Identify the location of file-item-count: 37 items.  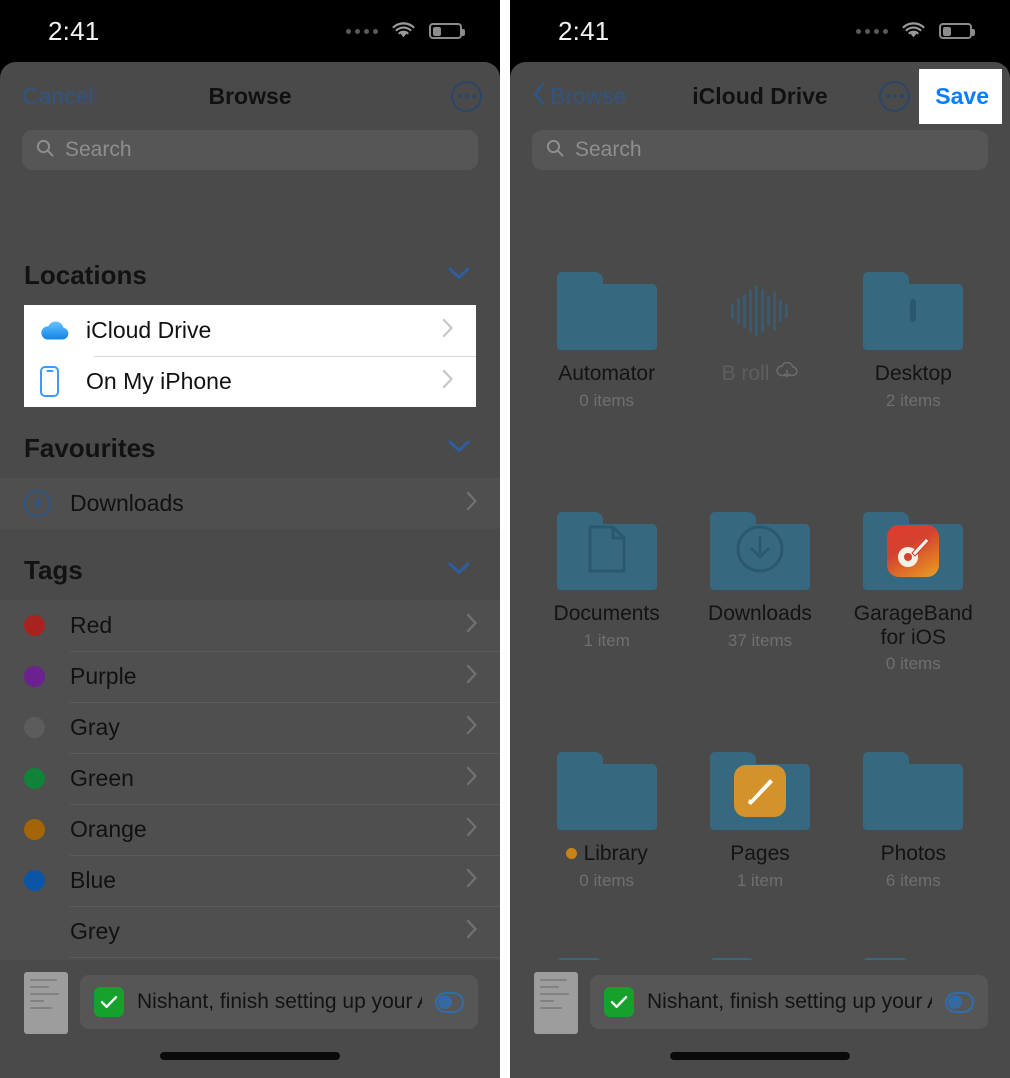
(760, 640).